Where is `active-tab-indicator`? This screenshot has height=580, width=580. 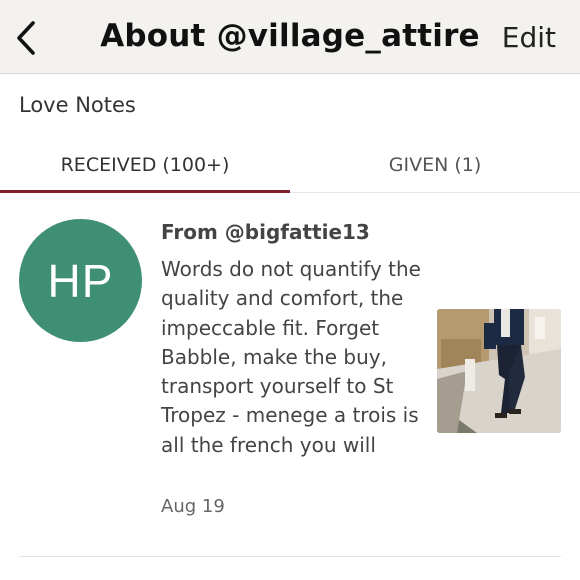 active-tab-indicator is located at coordinates (145, 191).